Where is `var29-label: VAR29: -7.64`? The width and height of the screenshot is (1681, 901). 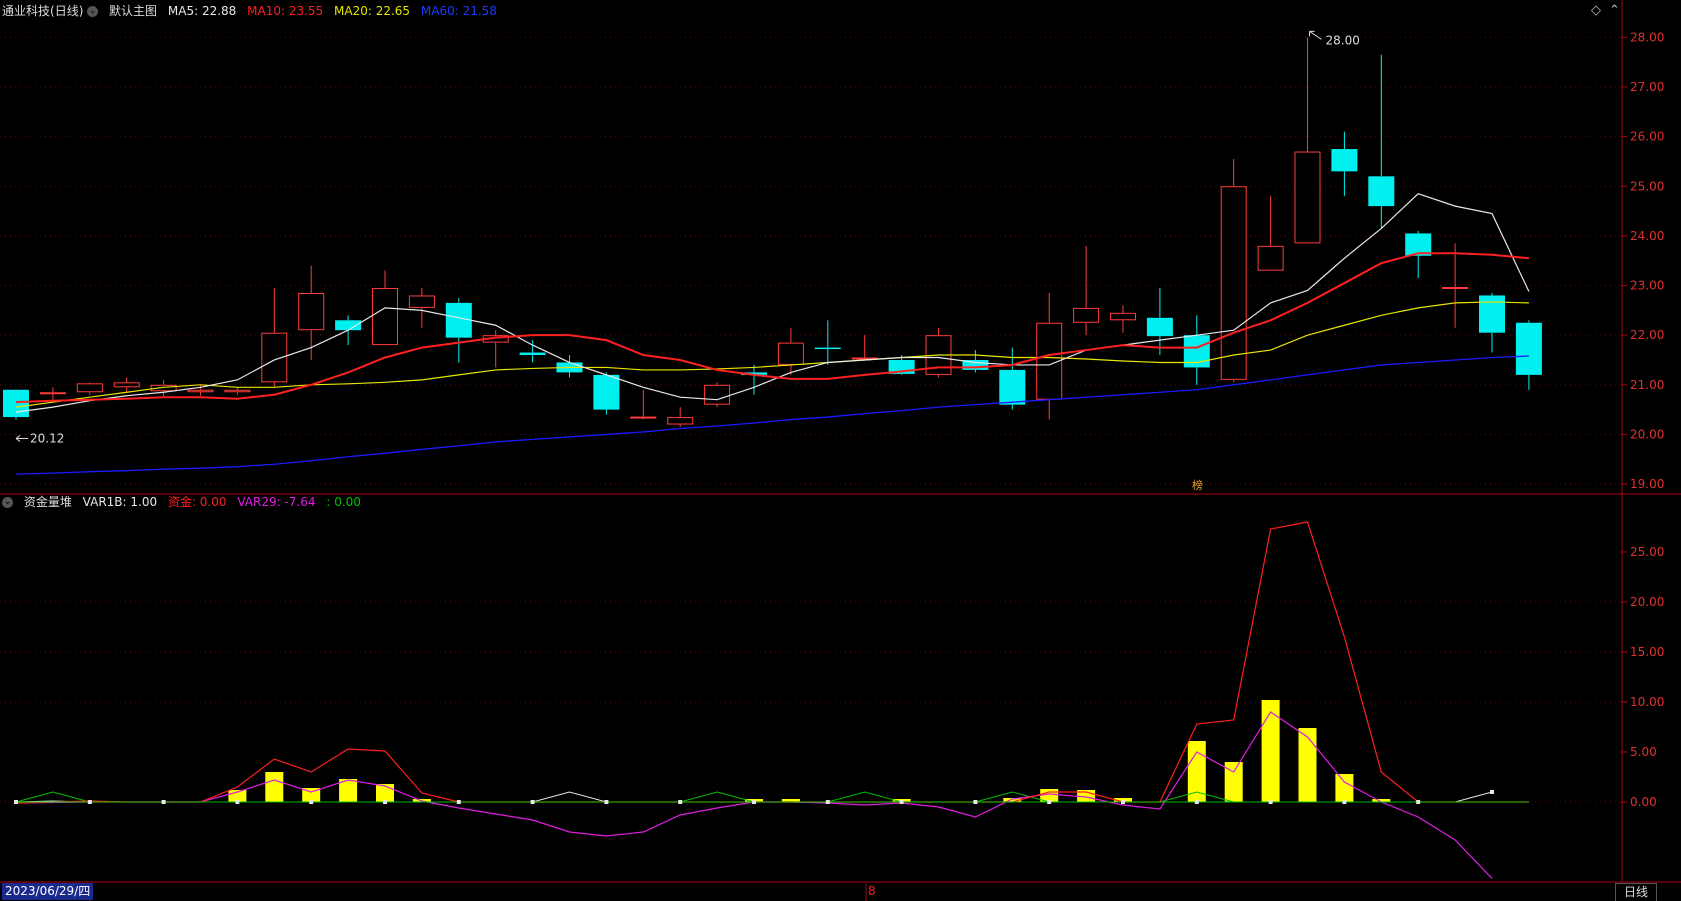 var29-label: VAR29: -7.64 is located at coordinates (276, 502).